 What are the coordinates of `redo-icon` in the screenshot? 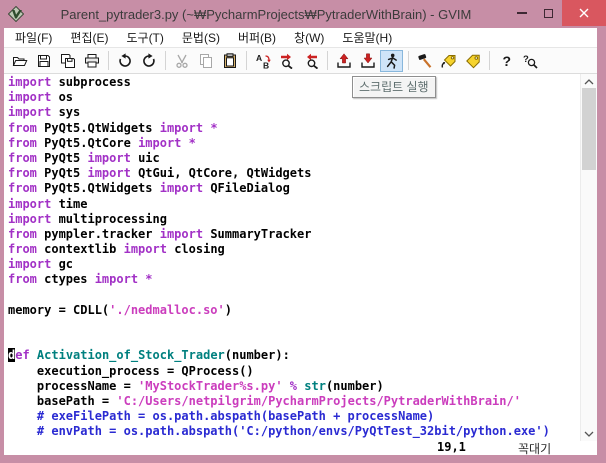 It's located at (149, 60).